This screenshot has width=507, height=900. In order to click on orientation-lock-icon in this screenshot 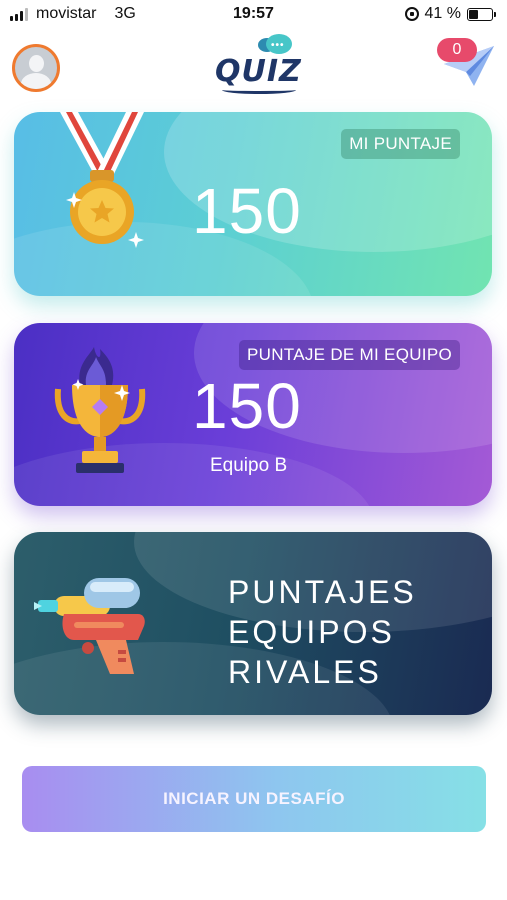, I will do `click(411, 14)`.